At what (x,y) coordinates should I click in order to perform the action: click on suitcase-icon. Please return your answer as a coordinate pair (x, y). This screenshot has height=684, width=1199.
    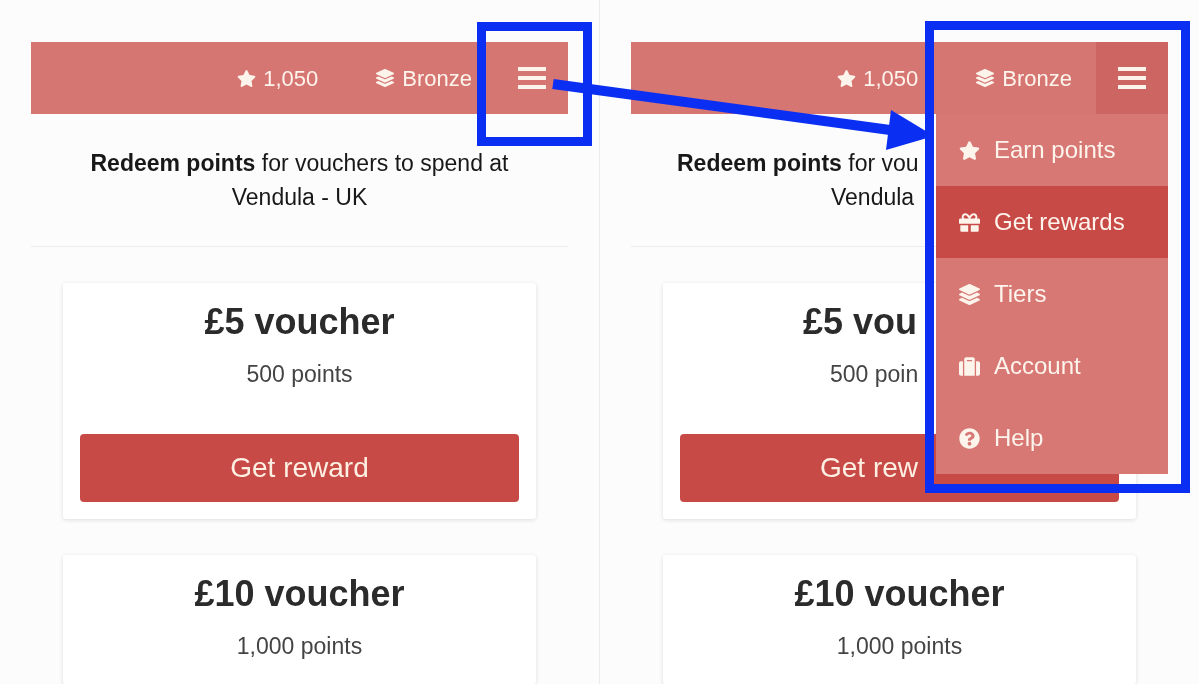
    Looking at the image, I should click on (969, 366).